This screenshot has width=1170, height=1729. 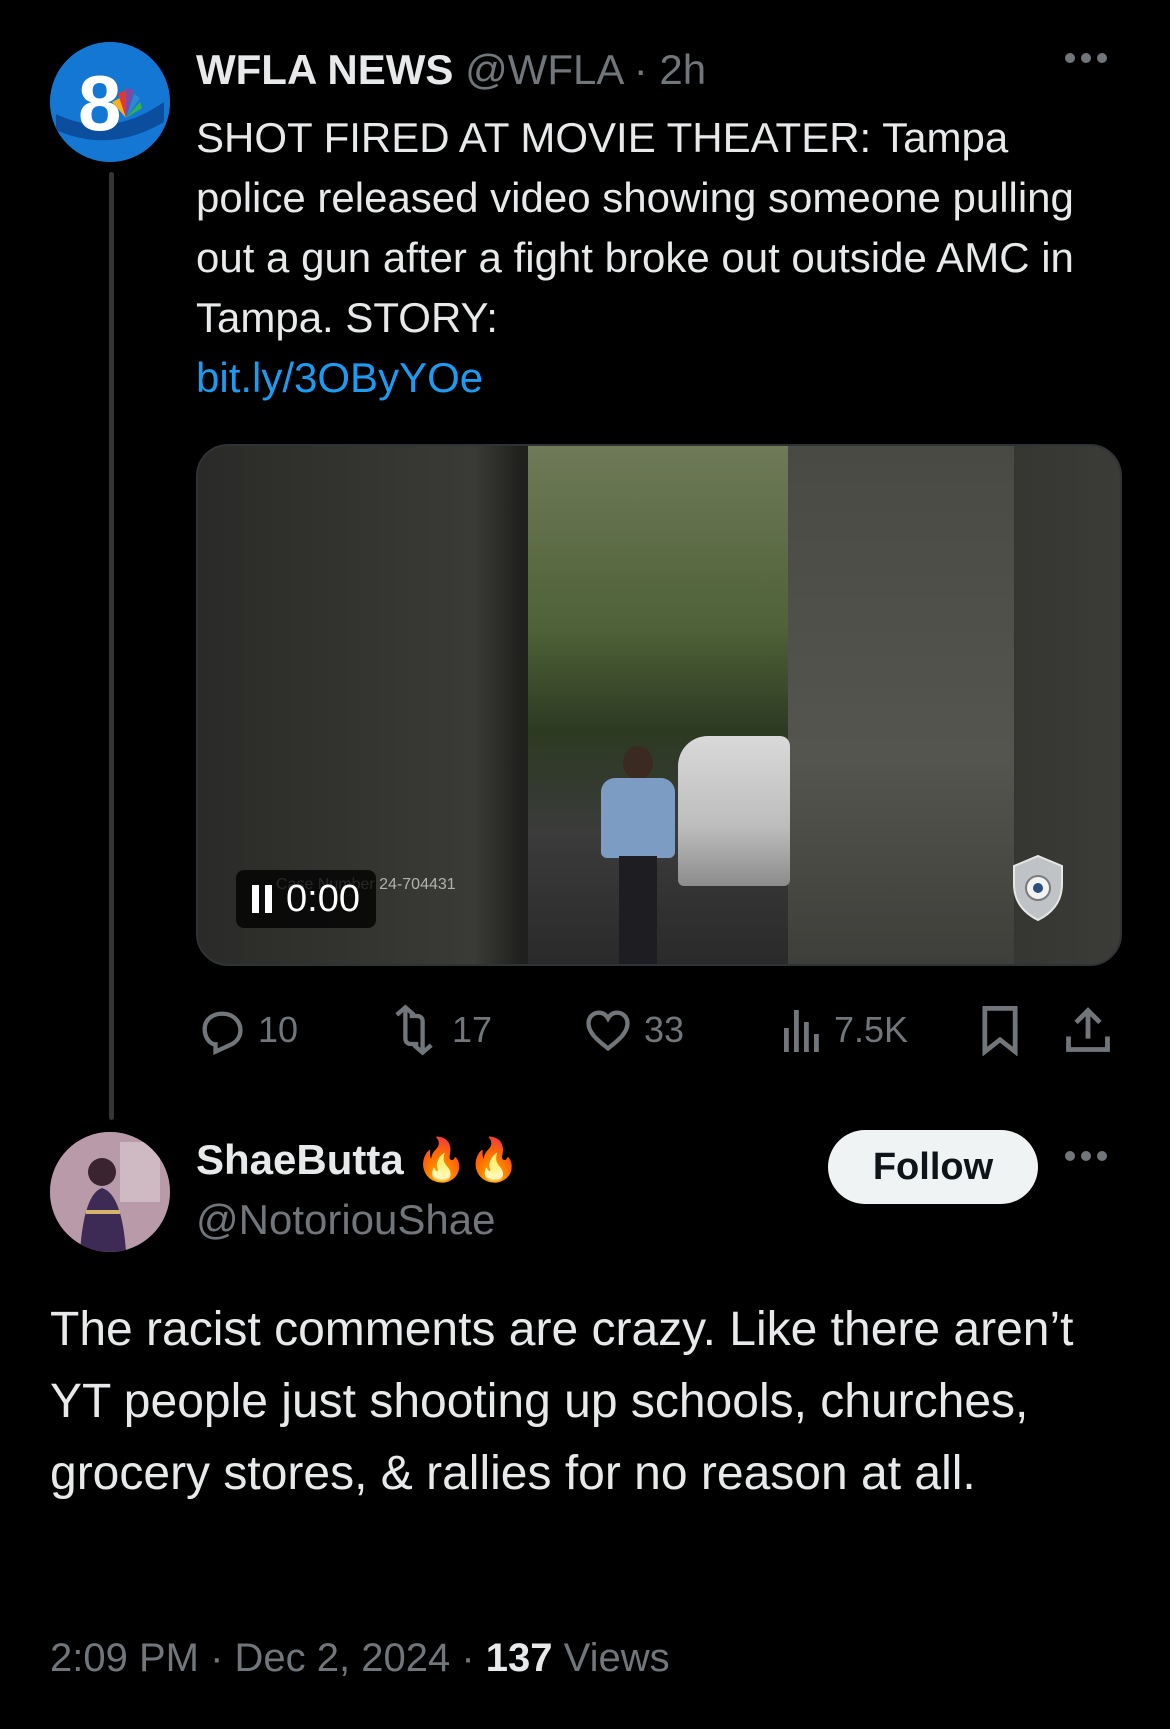 I want to click on tweet1-more-button, so click(x=1086, y=60).